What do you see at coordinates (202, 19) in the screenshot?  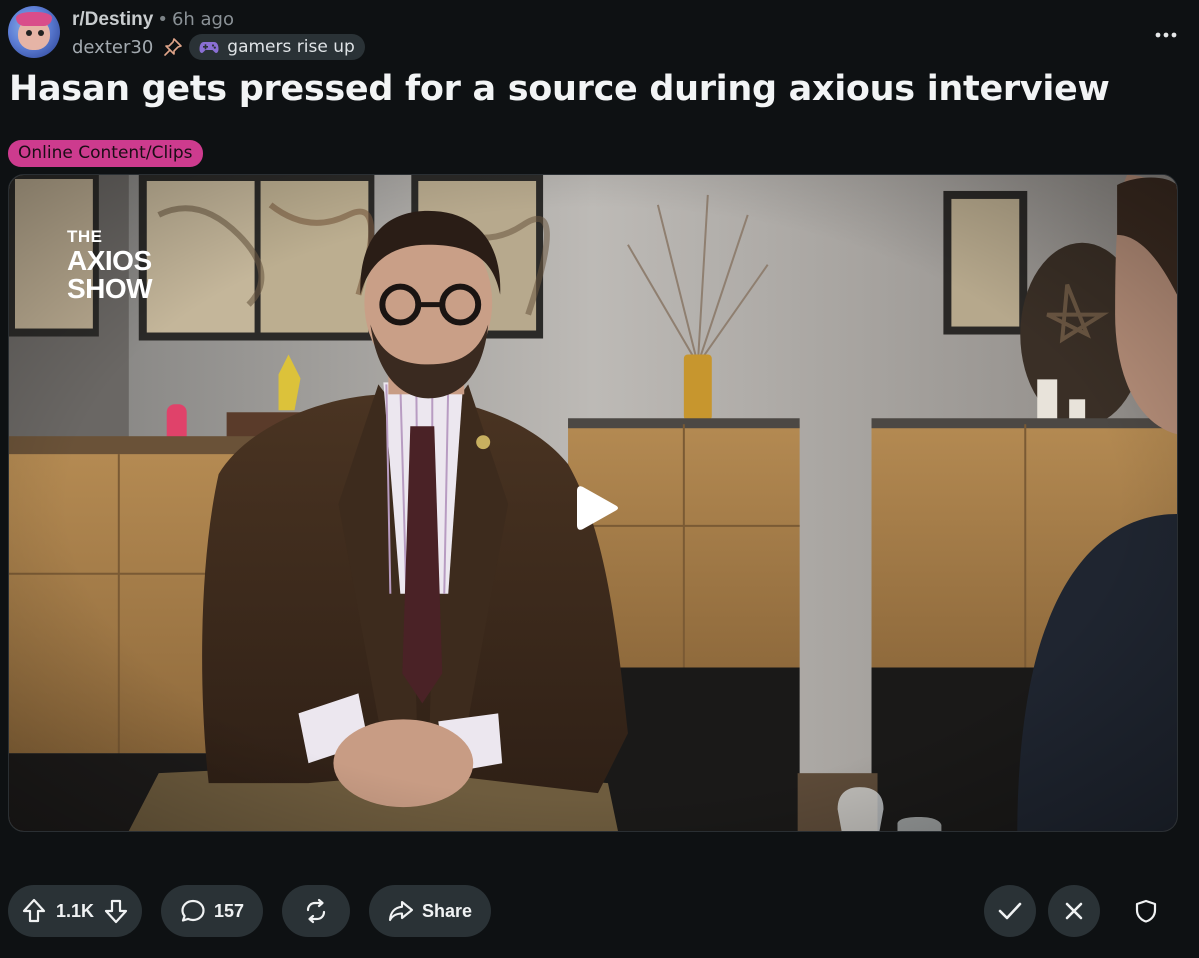 I see `post-time: 6h ago` at bounding box center [202, 19].